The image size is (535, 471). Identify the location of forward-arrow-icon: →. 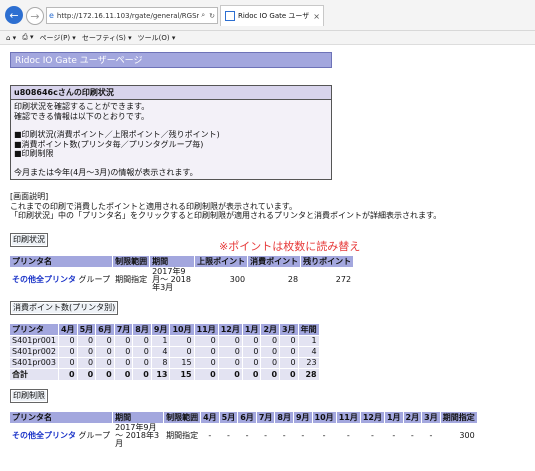
(35, 16).